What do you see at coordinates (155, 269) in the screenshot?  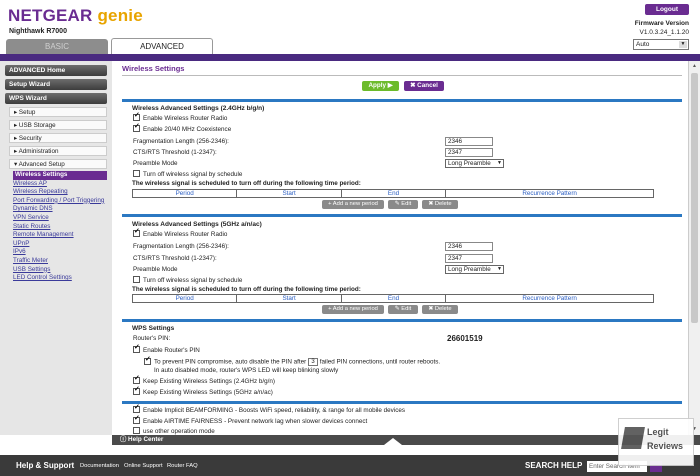 I see `band5-preamble-label: Preamble Mode` at bounding box center [155, 269].